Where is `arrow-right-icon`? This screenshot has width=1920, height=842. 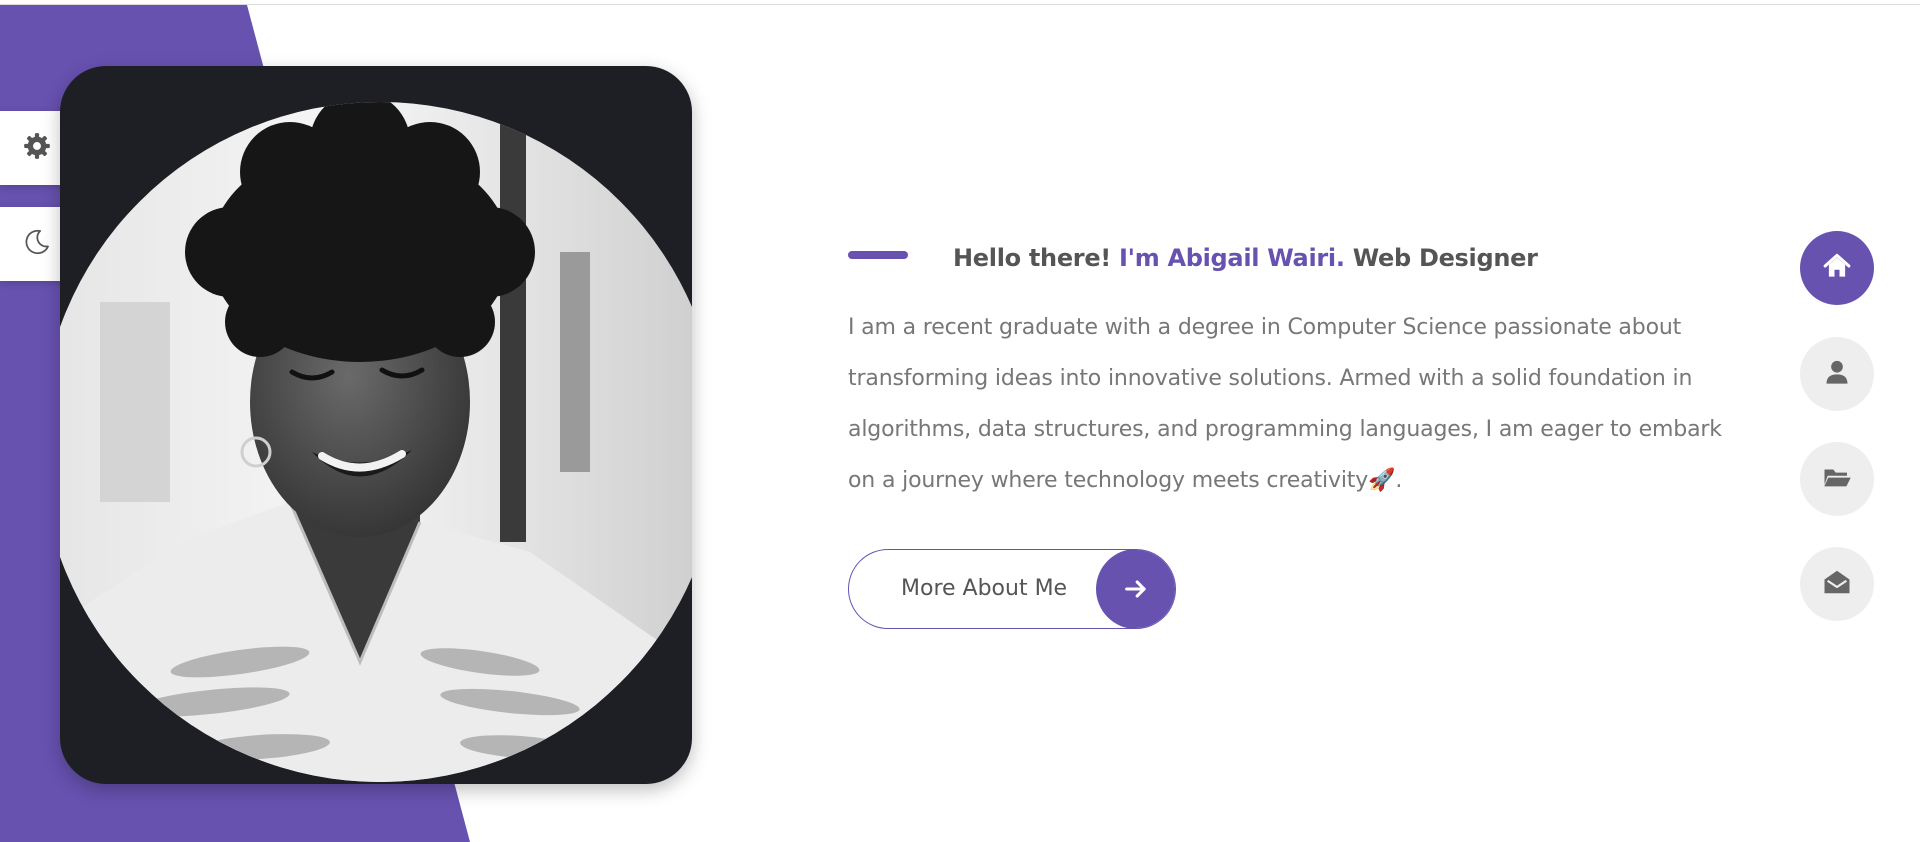 arrow-right-icon is located at coordinates (1135, 589).